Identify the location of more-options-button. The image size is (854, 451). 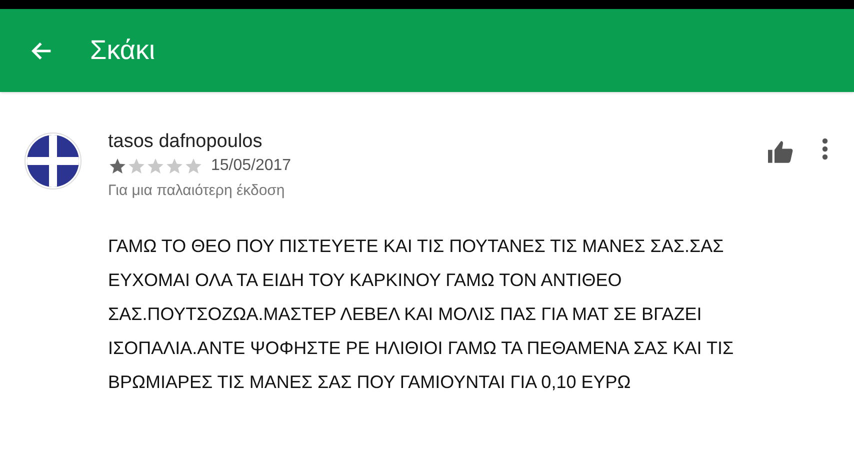
(825, 149).